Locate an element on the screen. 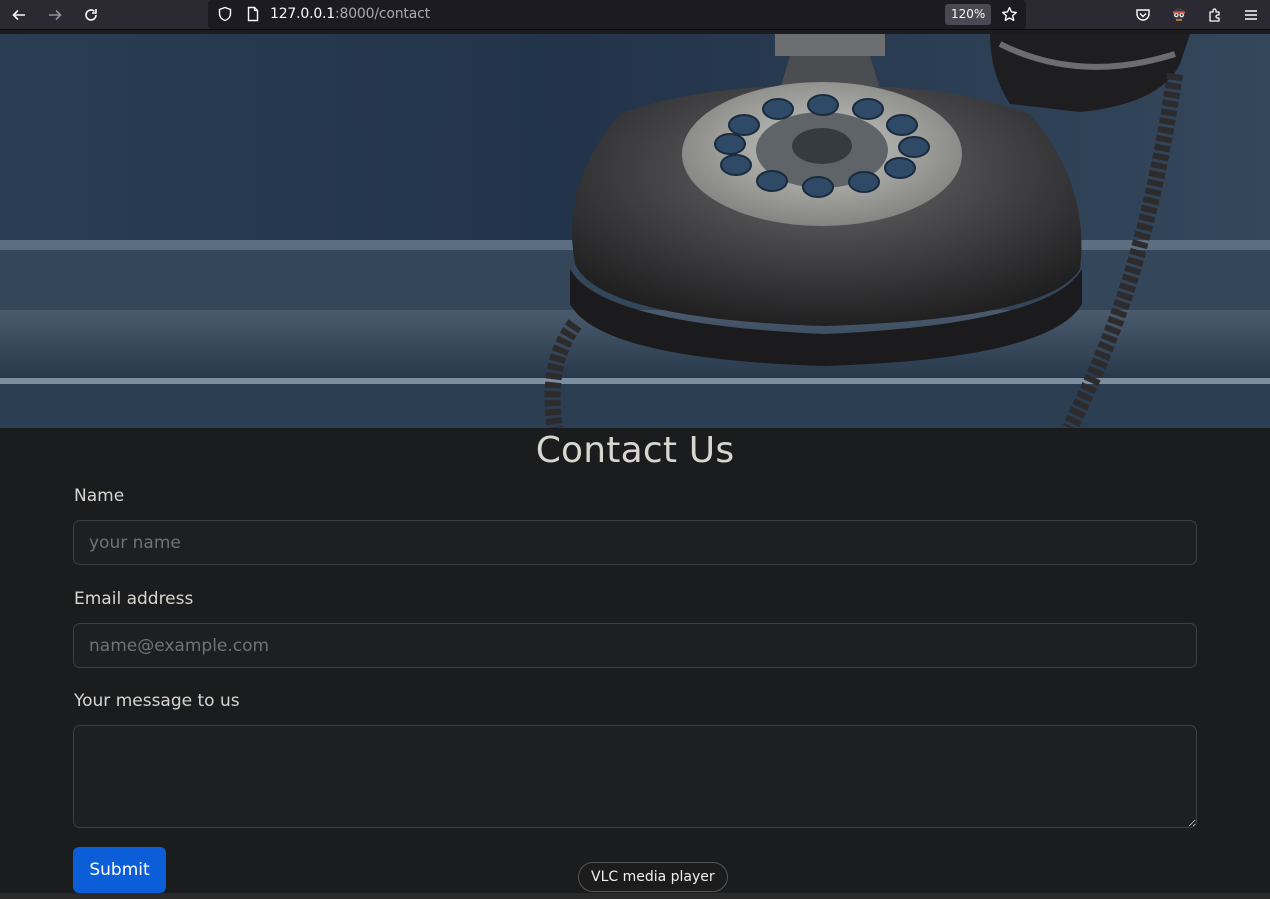 The width and height of the screenshot is (1270, 899). message-textarea is located at coordinates (635, 776).